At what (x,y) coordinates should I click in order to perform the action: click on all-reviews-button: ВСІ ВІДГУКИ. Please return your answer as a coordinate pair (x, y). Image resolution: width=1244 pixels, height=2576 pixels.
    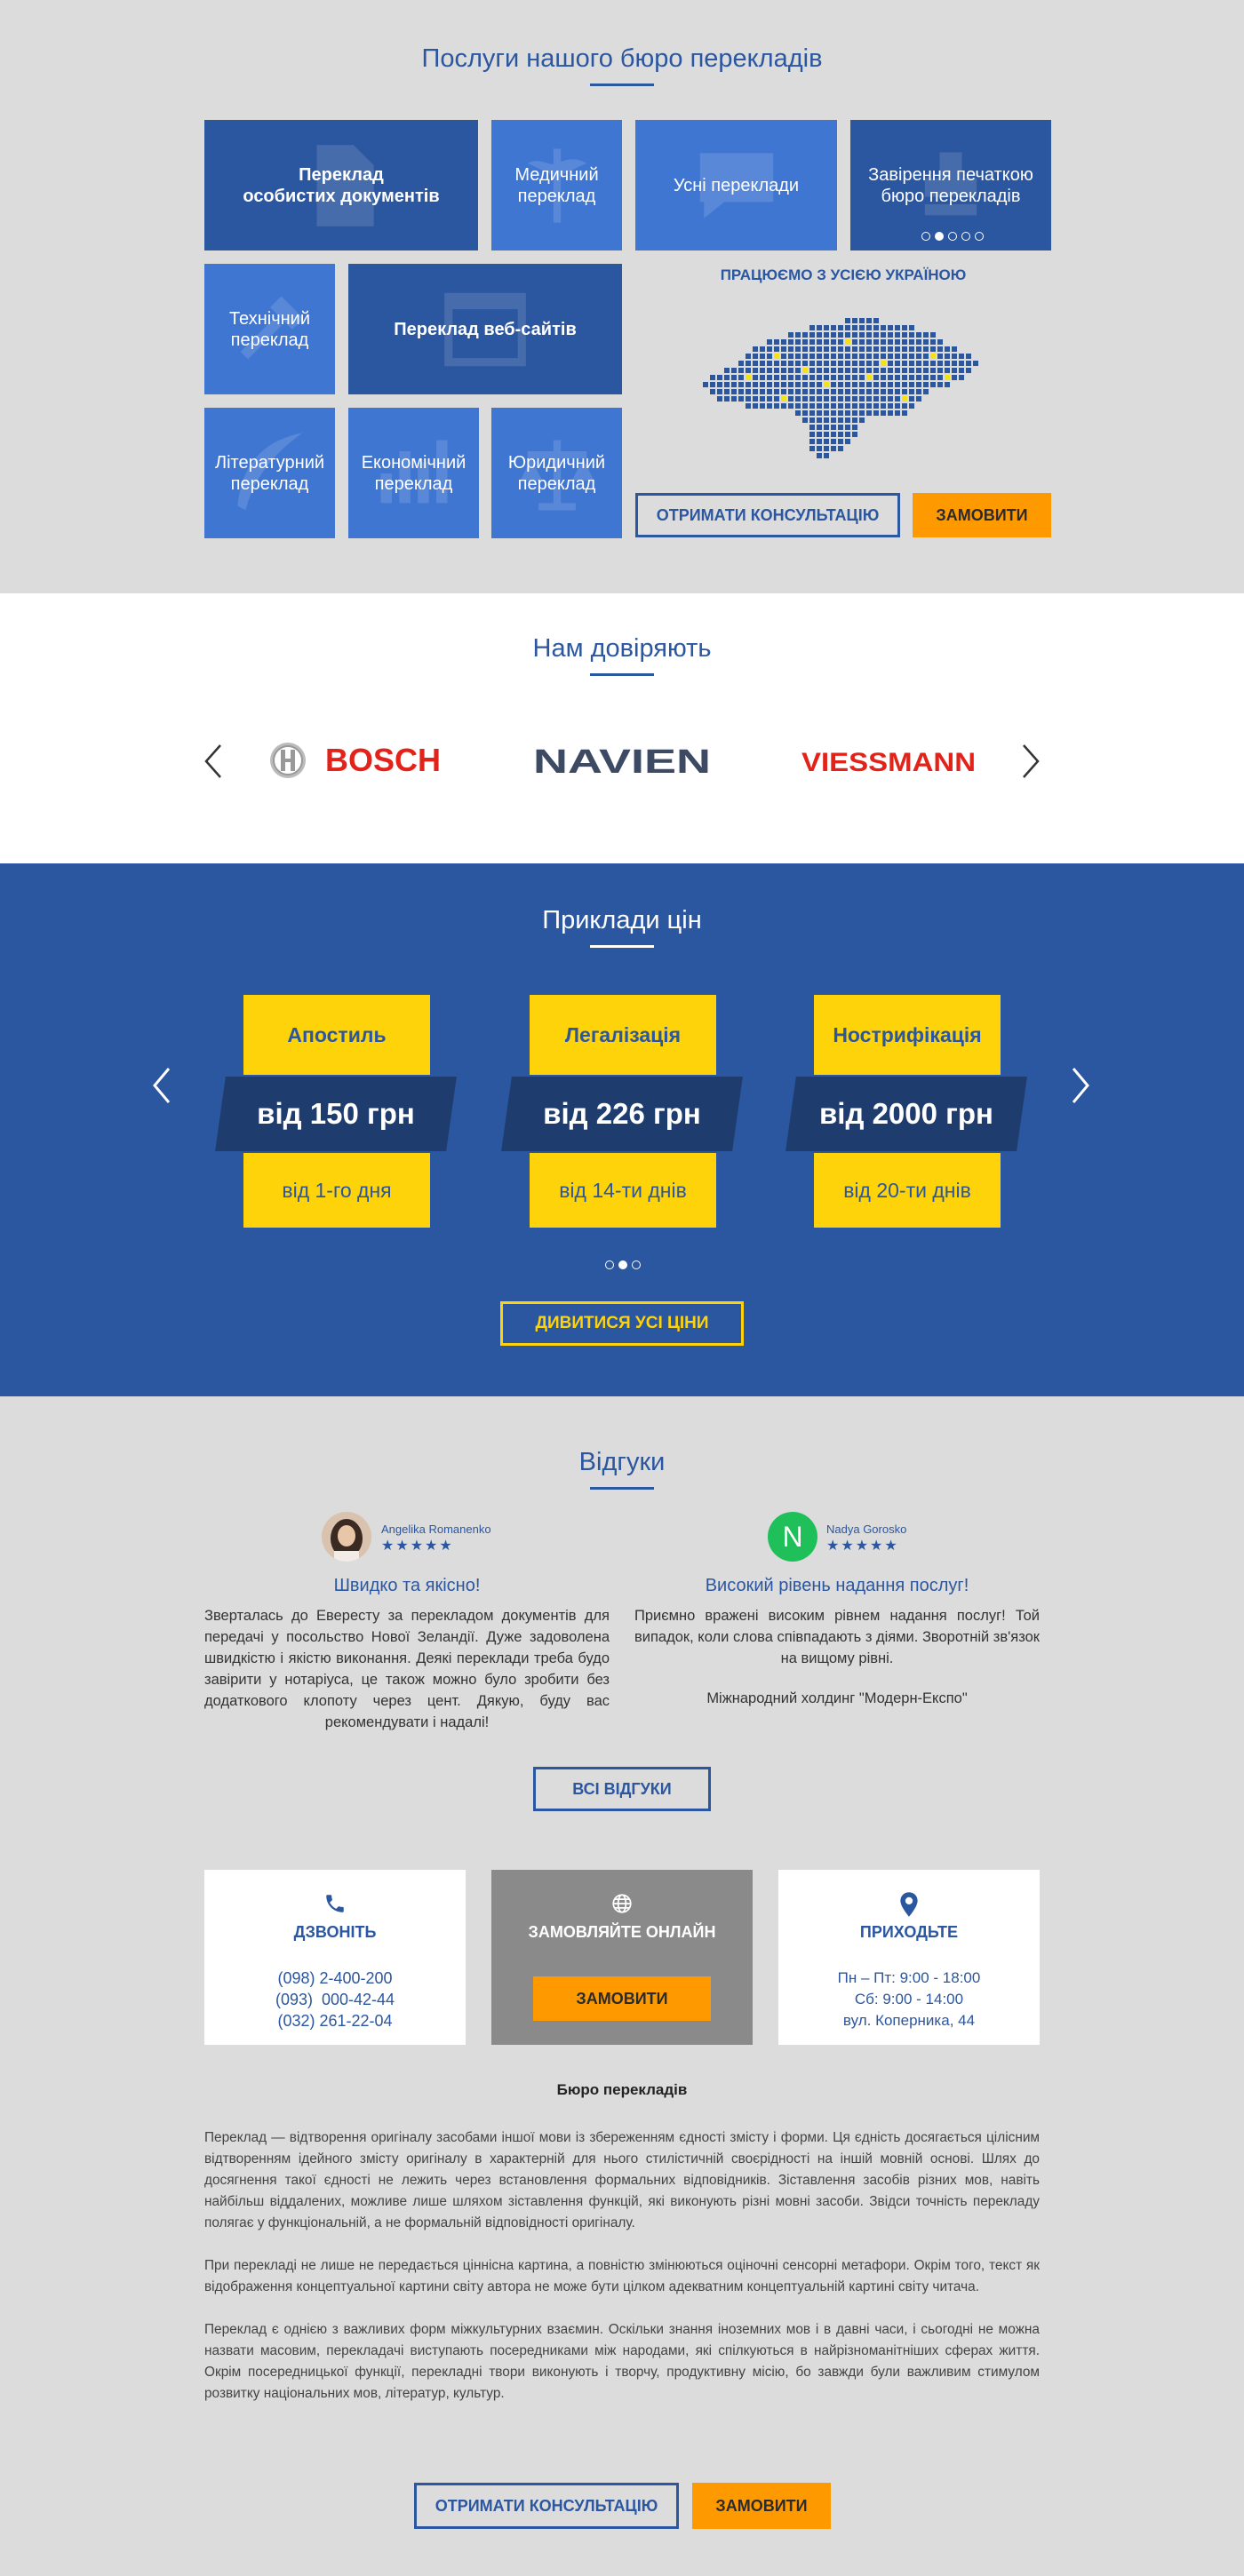
    Looking at the image, I should click on (622, 1789).